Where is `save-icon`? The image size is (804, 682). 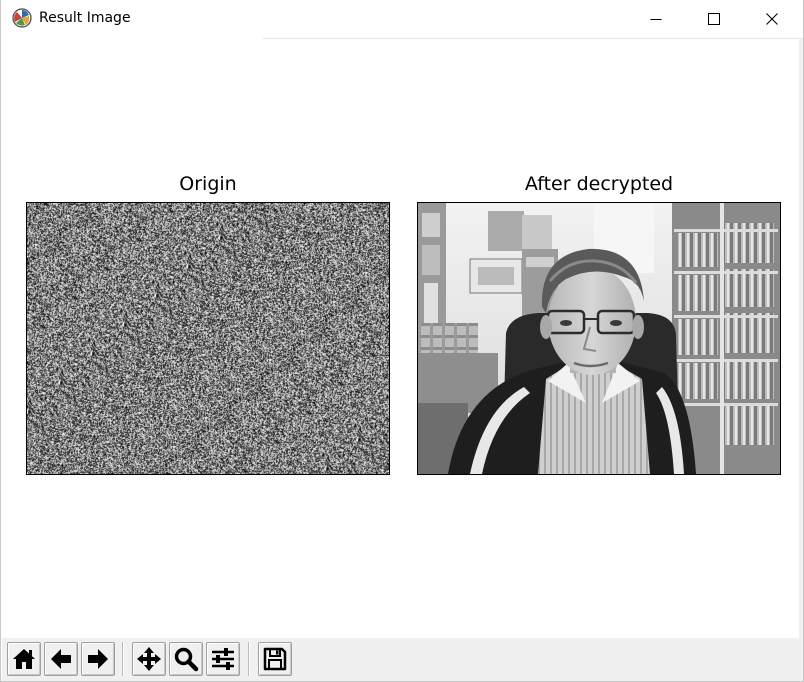 save-icon is located at coordinates (275, 659).